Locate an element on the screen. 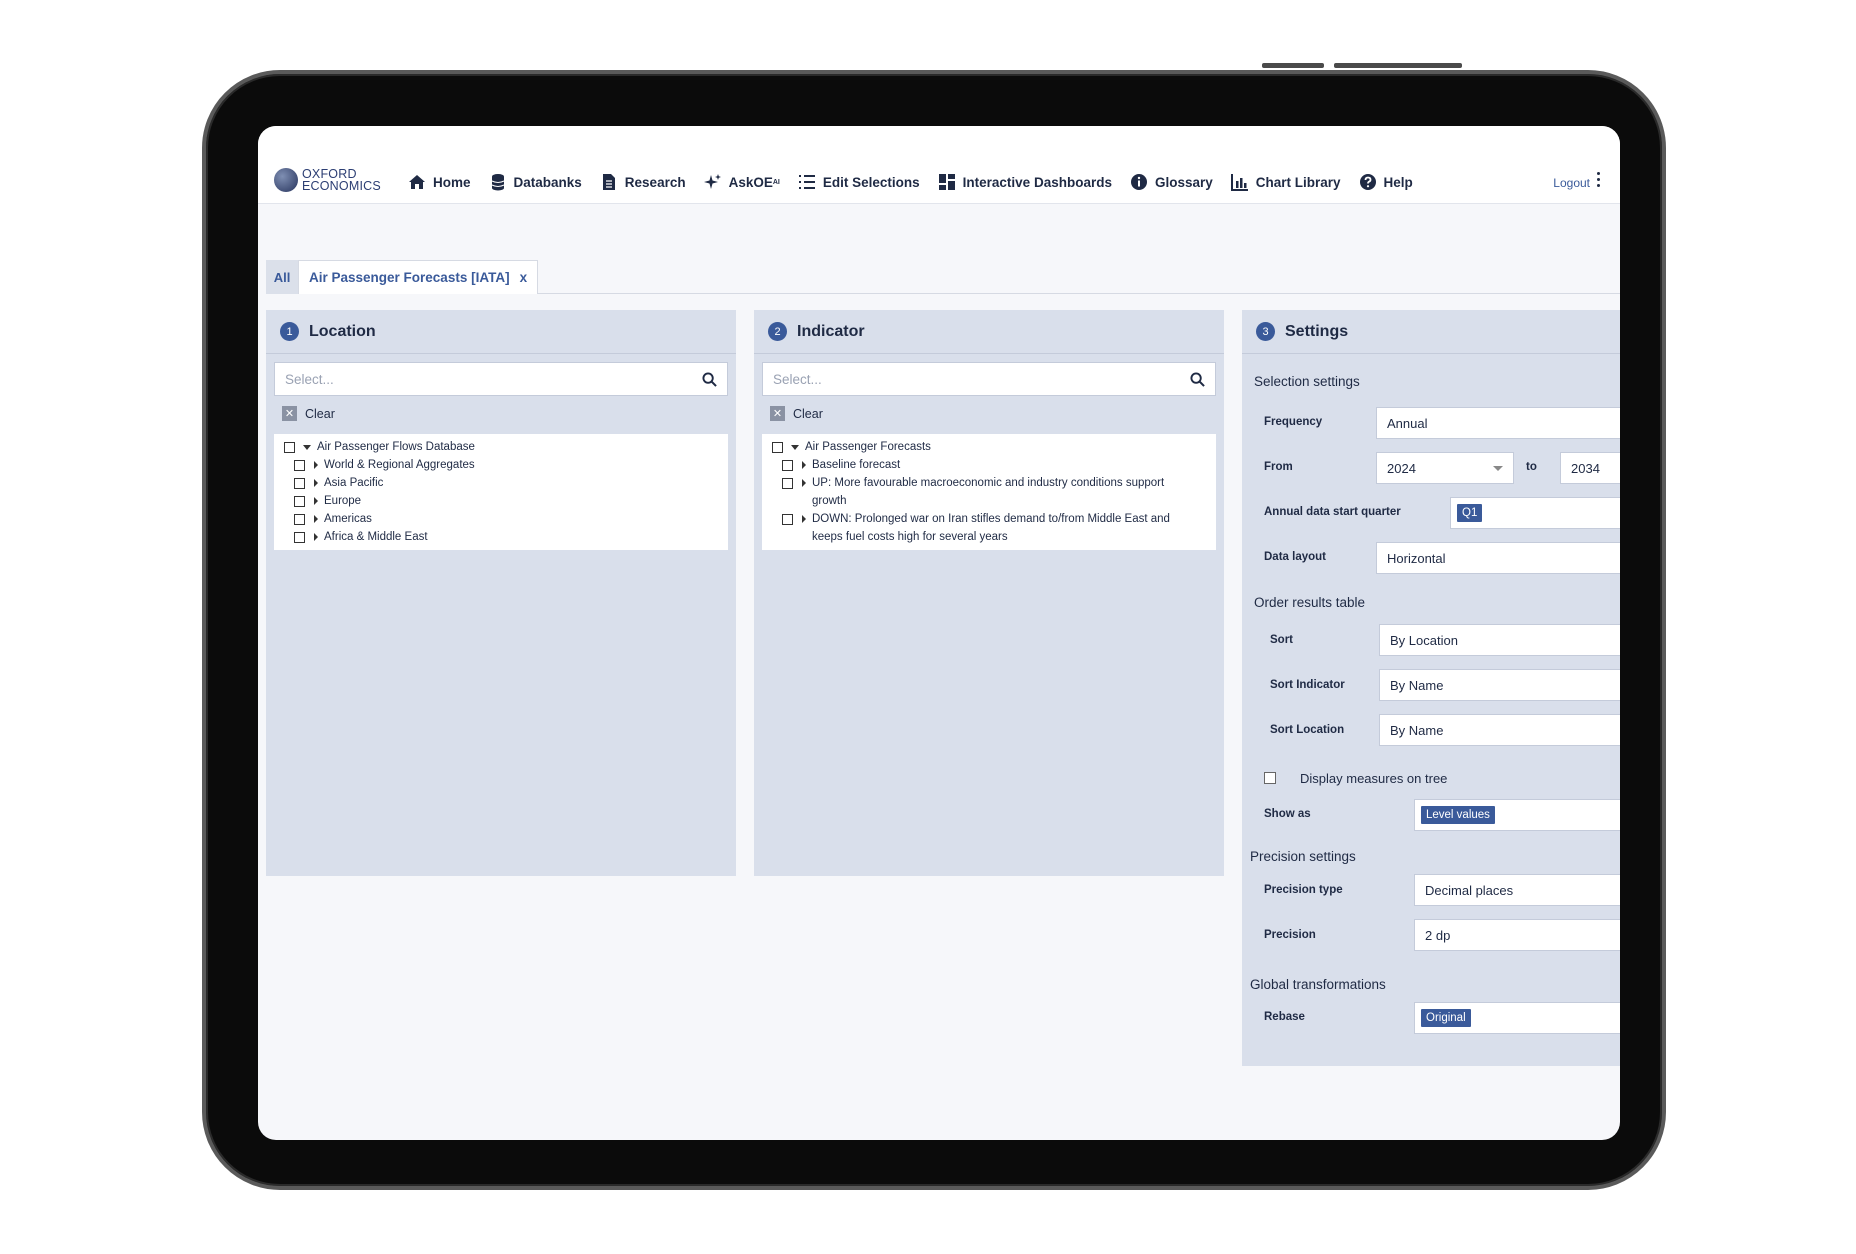 The image size is (1856, 1254). indicator-panel-header: 2 Indicator is located at coordinates (989, 332).